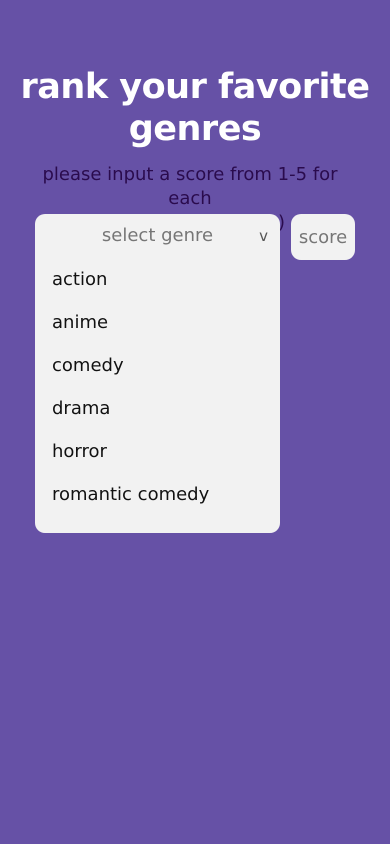 This screenshot has width=390, height=844. I want to click on genre-option-horror: horror, so click(157, 451).